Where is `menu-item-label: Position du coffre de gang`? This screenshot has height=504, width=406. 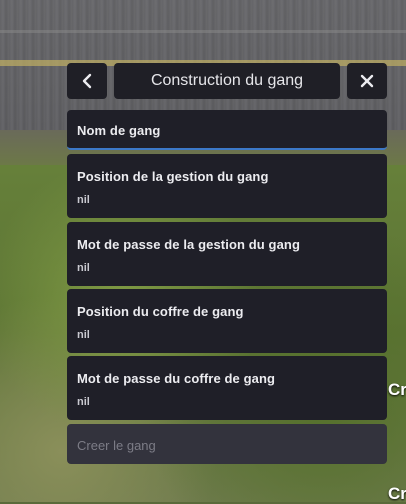 menu-item-label: Position du coffre de gang is located at coordinates (160, 311).